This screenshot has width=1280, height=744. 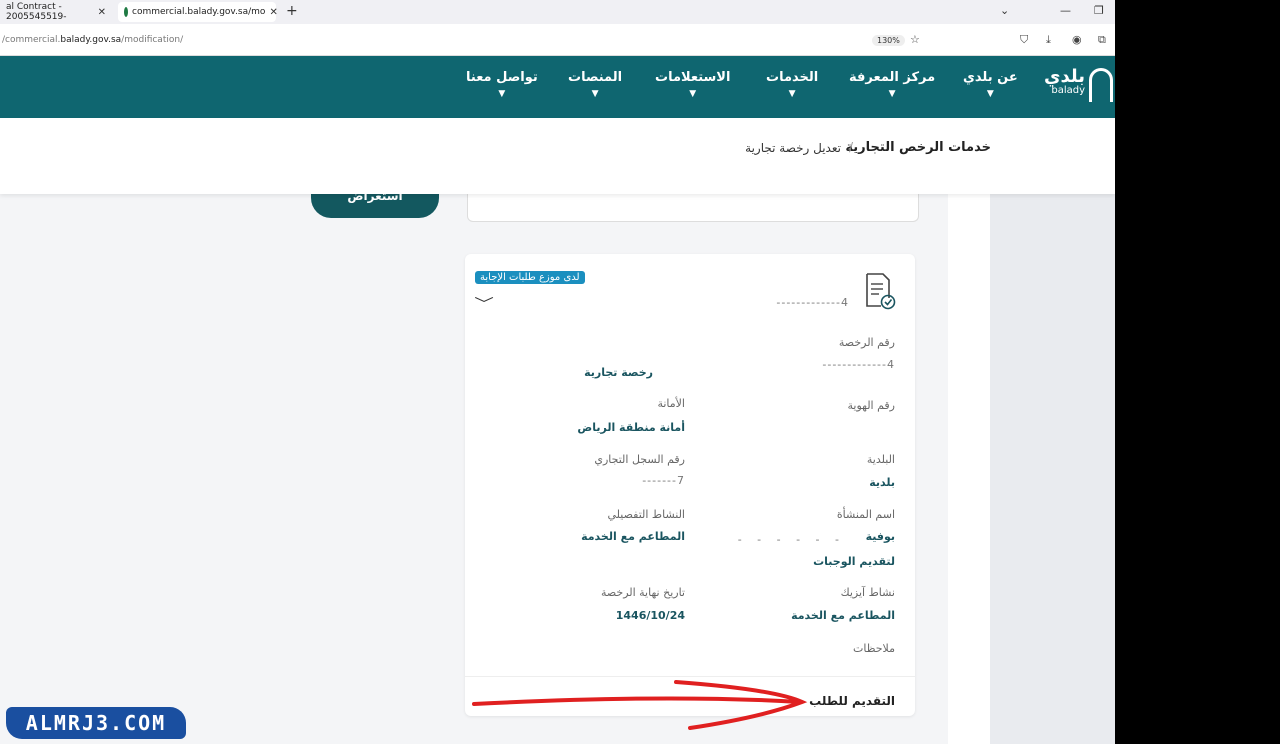 What do you see at coordinates (865, 514) in the screenshot?
I see `establishment-label: اسم المنشأة` at bounding box center [865, 514].